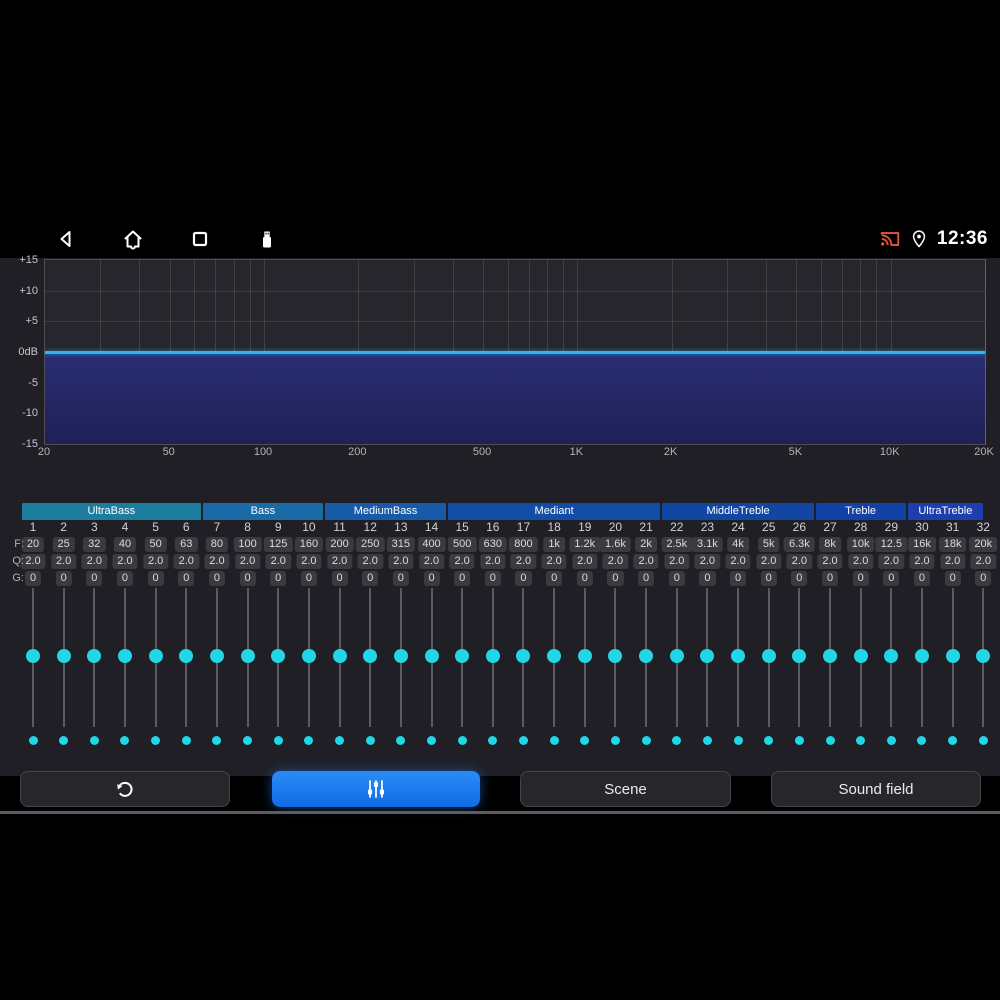  What do you see at coordinates (482, 452) in the screenshot?
I see `freq-axis-label: 500` at bounding box center [482, 452].